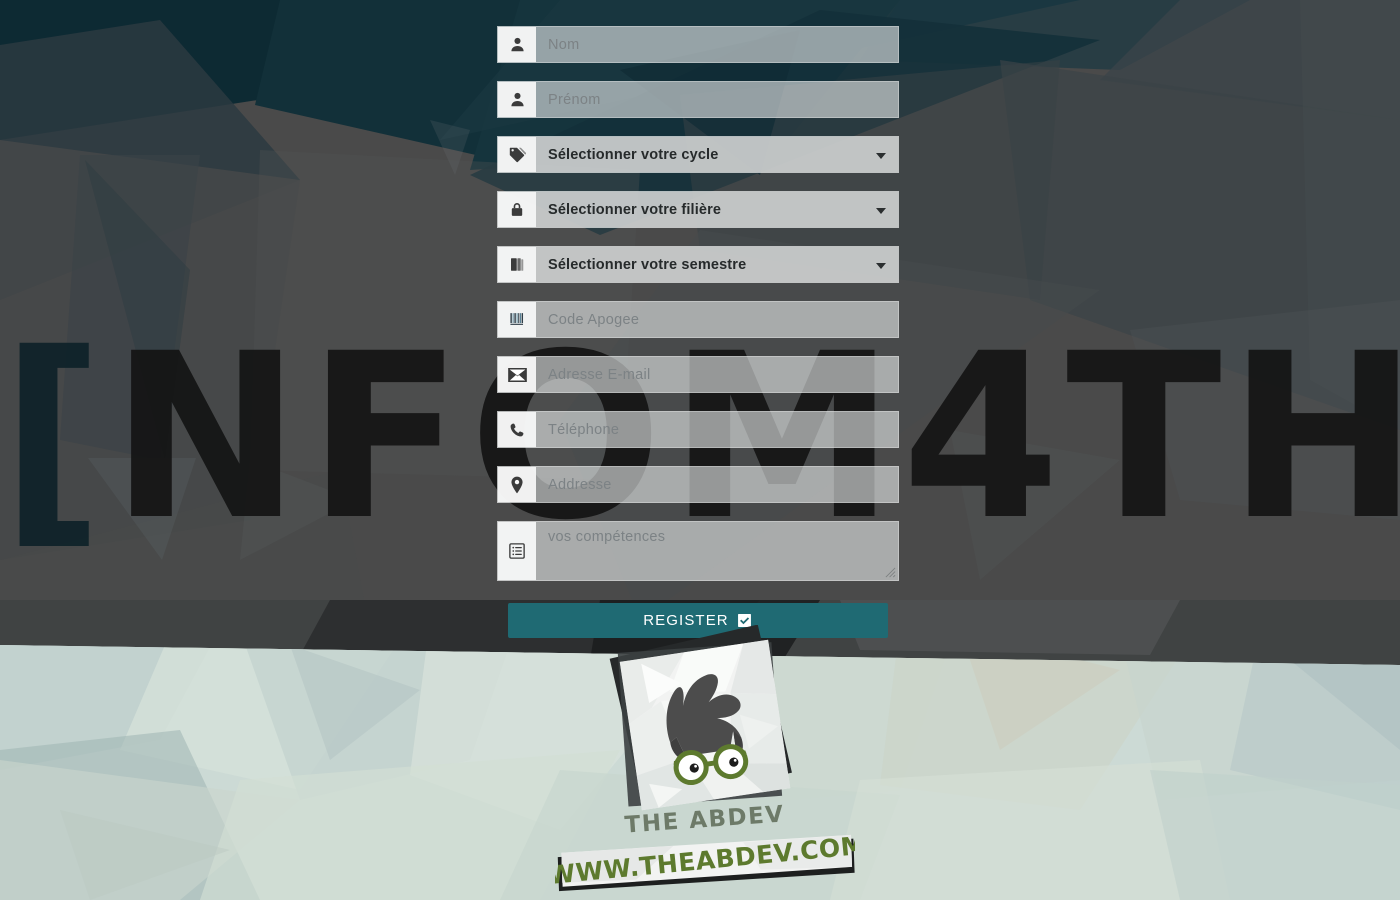  I want to click on watermark-bracket-left: [, so click(55, 437).